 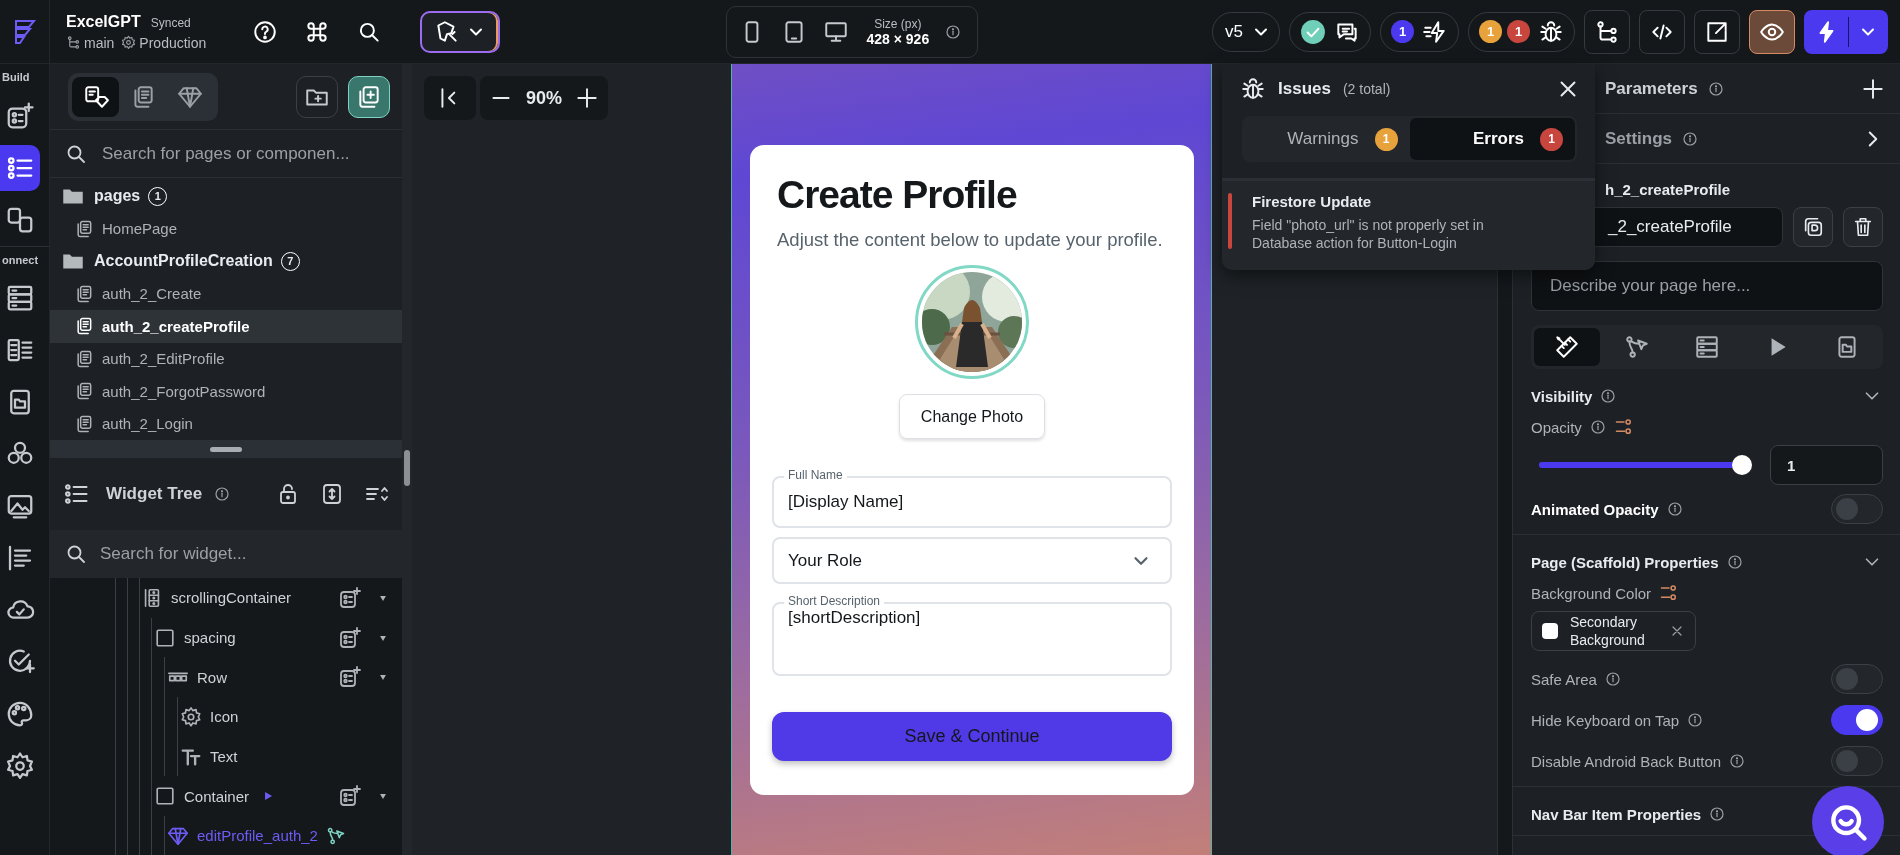 I want to click on value-field: 1, so click(x=1826, y=465).